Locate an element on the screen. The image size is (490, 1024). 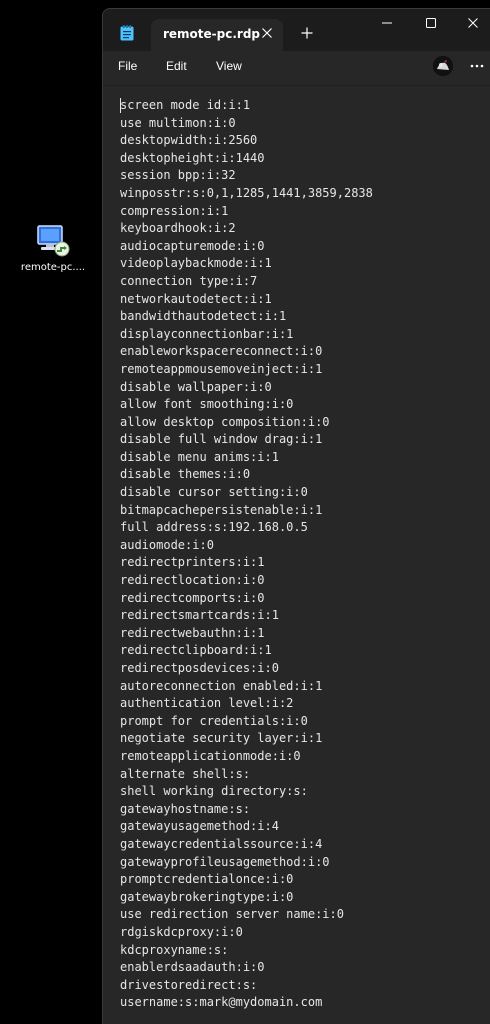
text-line: winposstr:s:0,1,1285,1441,3859,2838 is located at coordinates (246, 192).